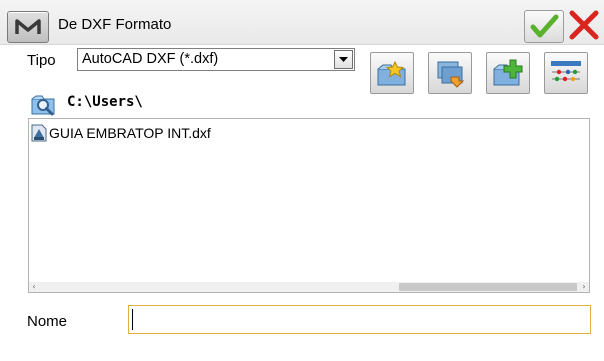  What do you see at coordinates (47, 321) in the screenshot?
I see `nome-label: Nome` at bounding box center [47, 321].